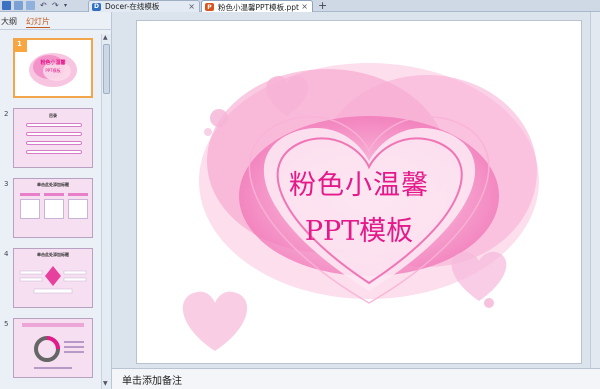  Describe the element at coordinates (96, 6) in the screenshot. I see `docer-icon: D` at that location.